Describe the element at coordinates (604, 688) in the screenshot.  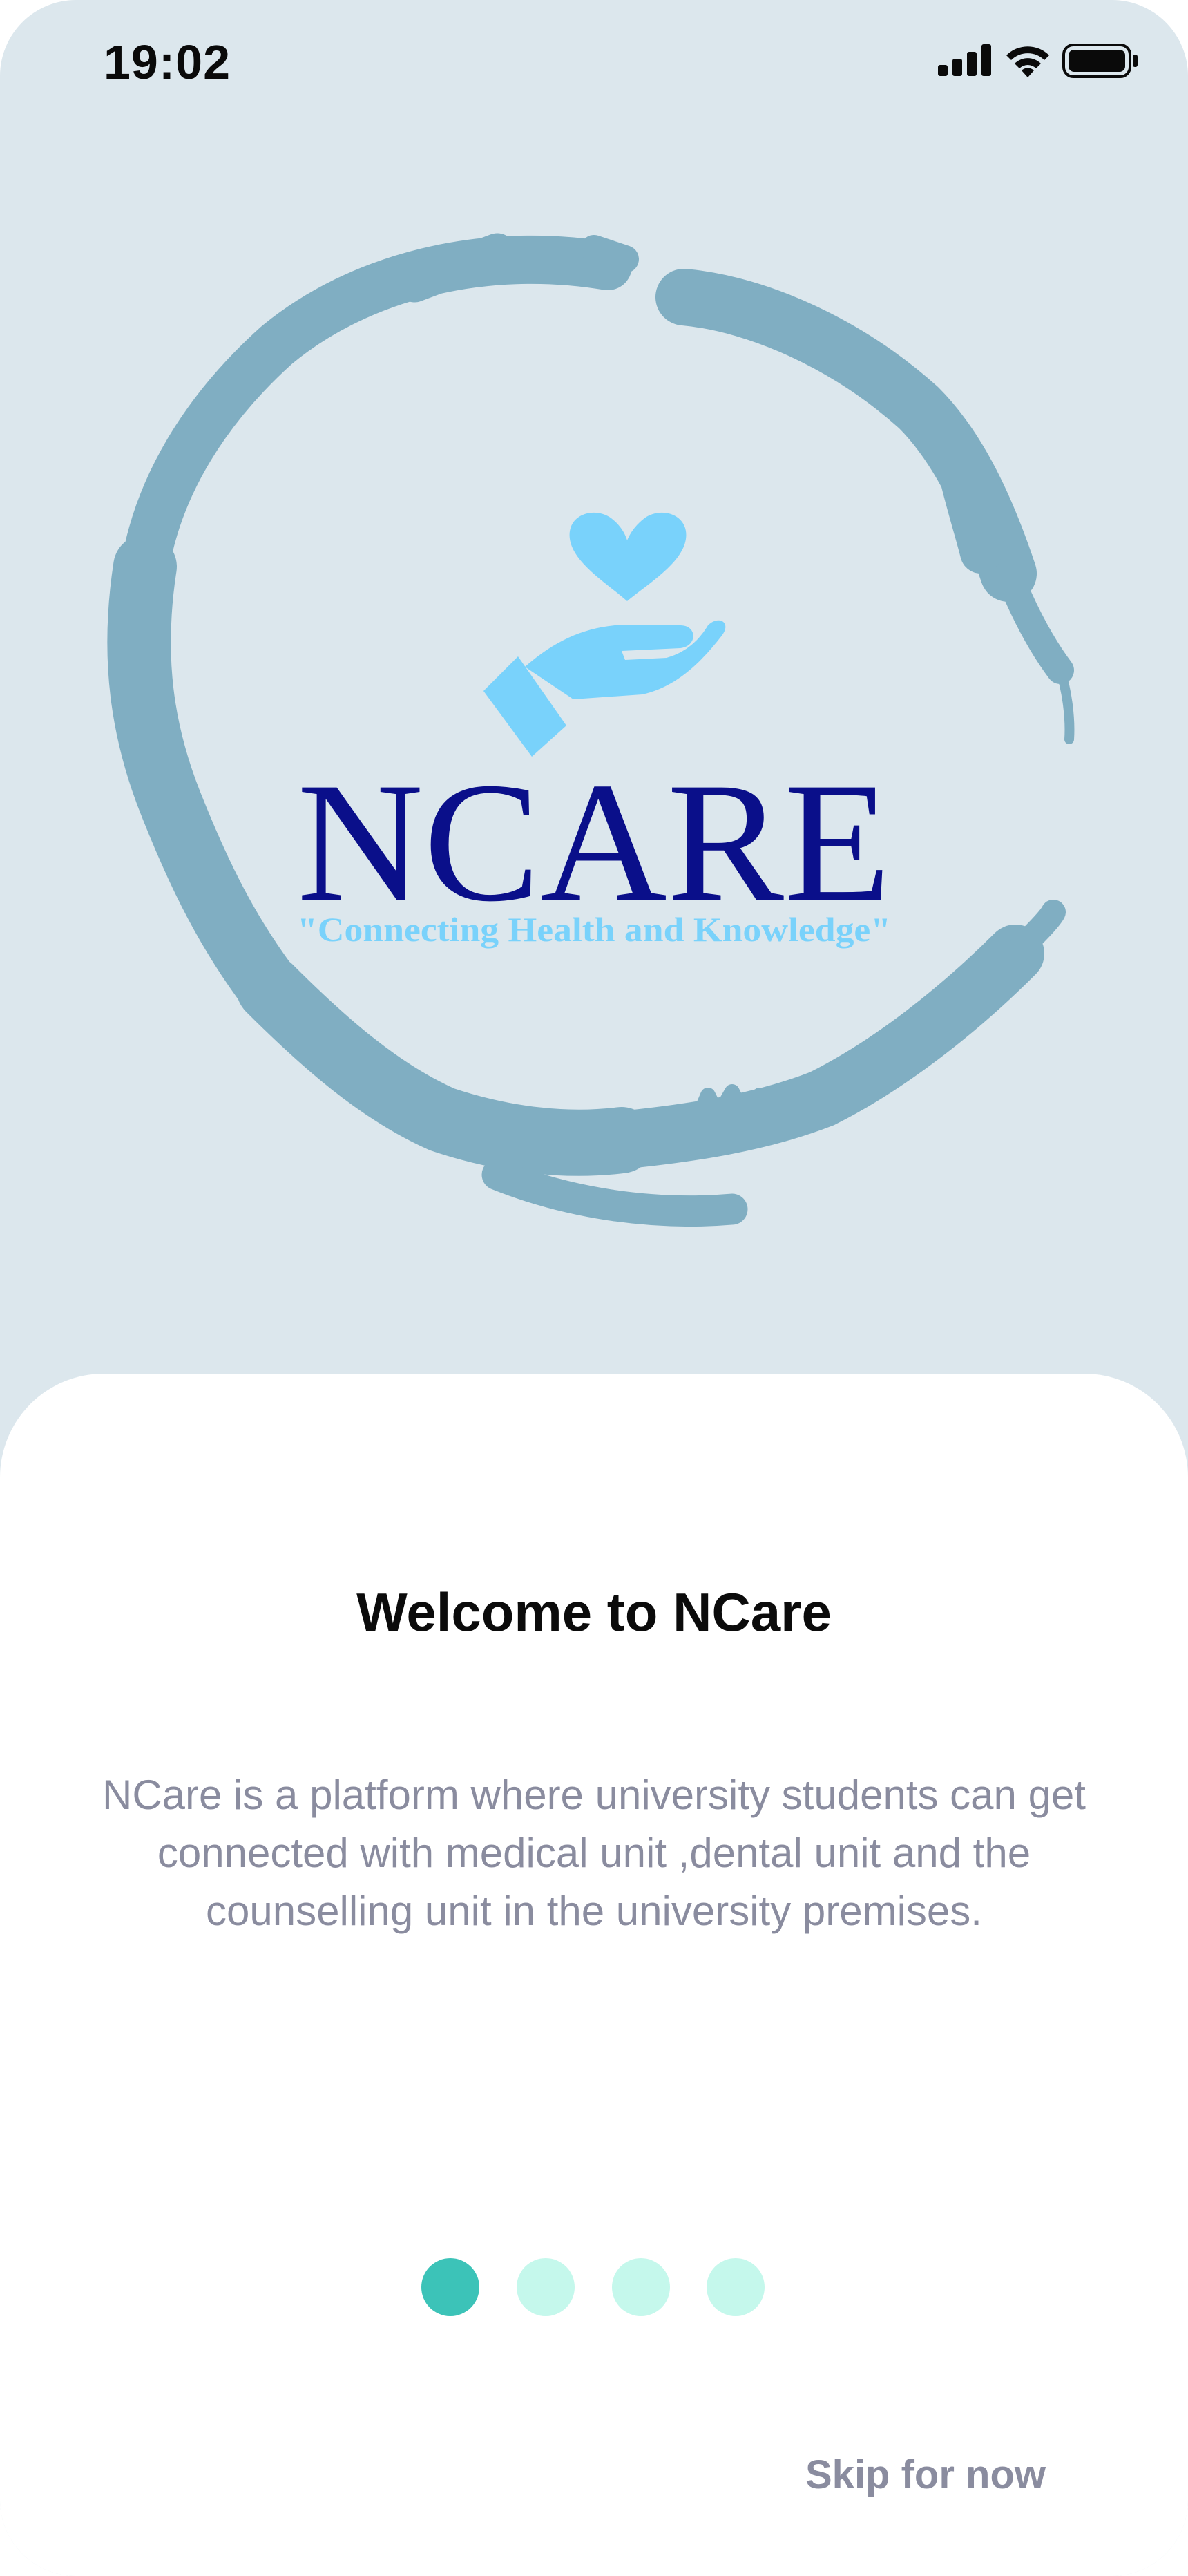
I see `hand-icon` at that location.